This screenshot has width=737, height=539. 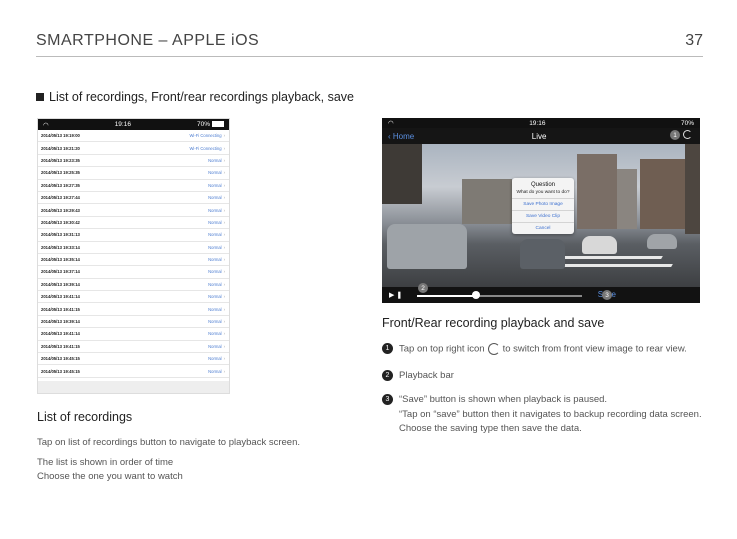 What do you see at coordinates (133, 223) in the screenshot?
I see `recording-row: 2014/05/13 19:30:42 Normal ›` at bounding box center [133, 223].